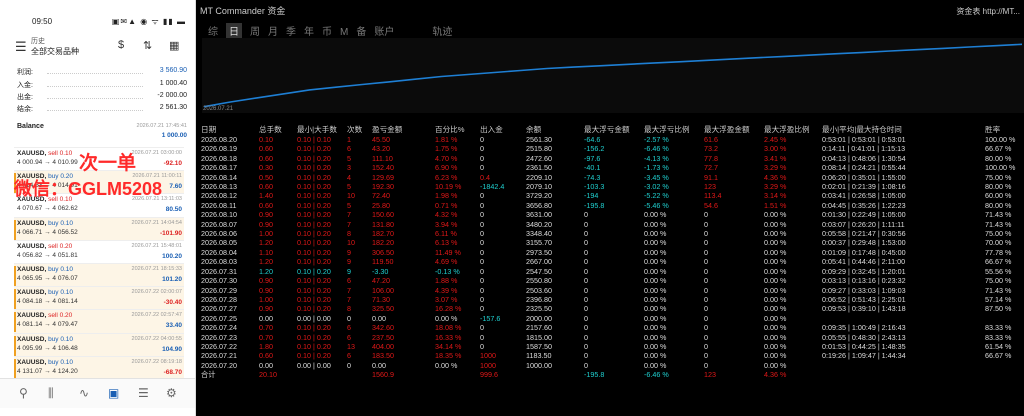  What do you see at coordinates (173, 70) in the screenshot?
I see `summary-value: 3 560.90` at bounding box center [173, 70].